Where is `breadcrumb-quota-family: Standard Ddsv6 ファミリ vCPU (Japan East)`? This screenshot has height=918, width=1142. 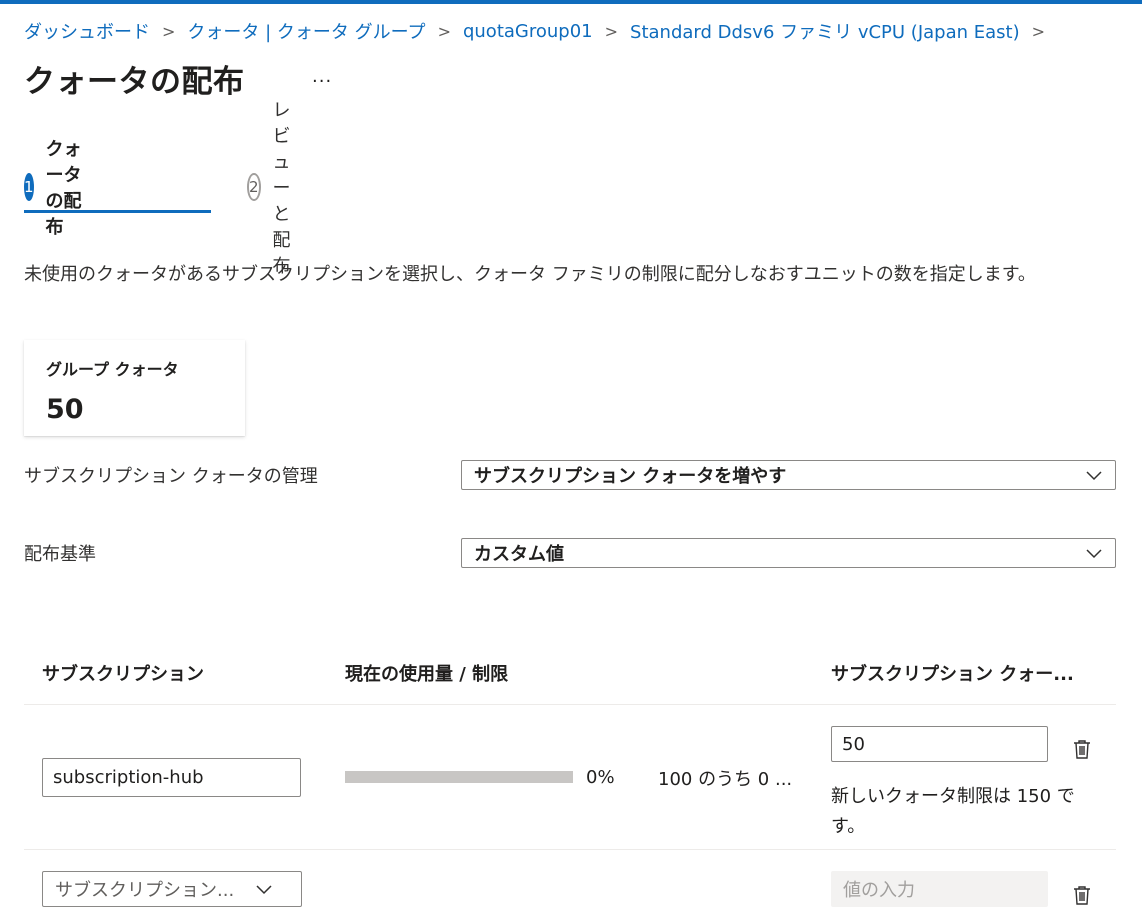 breadcrumb-quota-family: Standard Ddsv6 ファミリ vCPU (Japan East) is located at coordinates (825, 31).